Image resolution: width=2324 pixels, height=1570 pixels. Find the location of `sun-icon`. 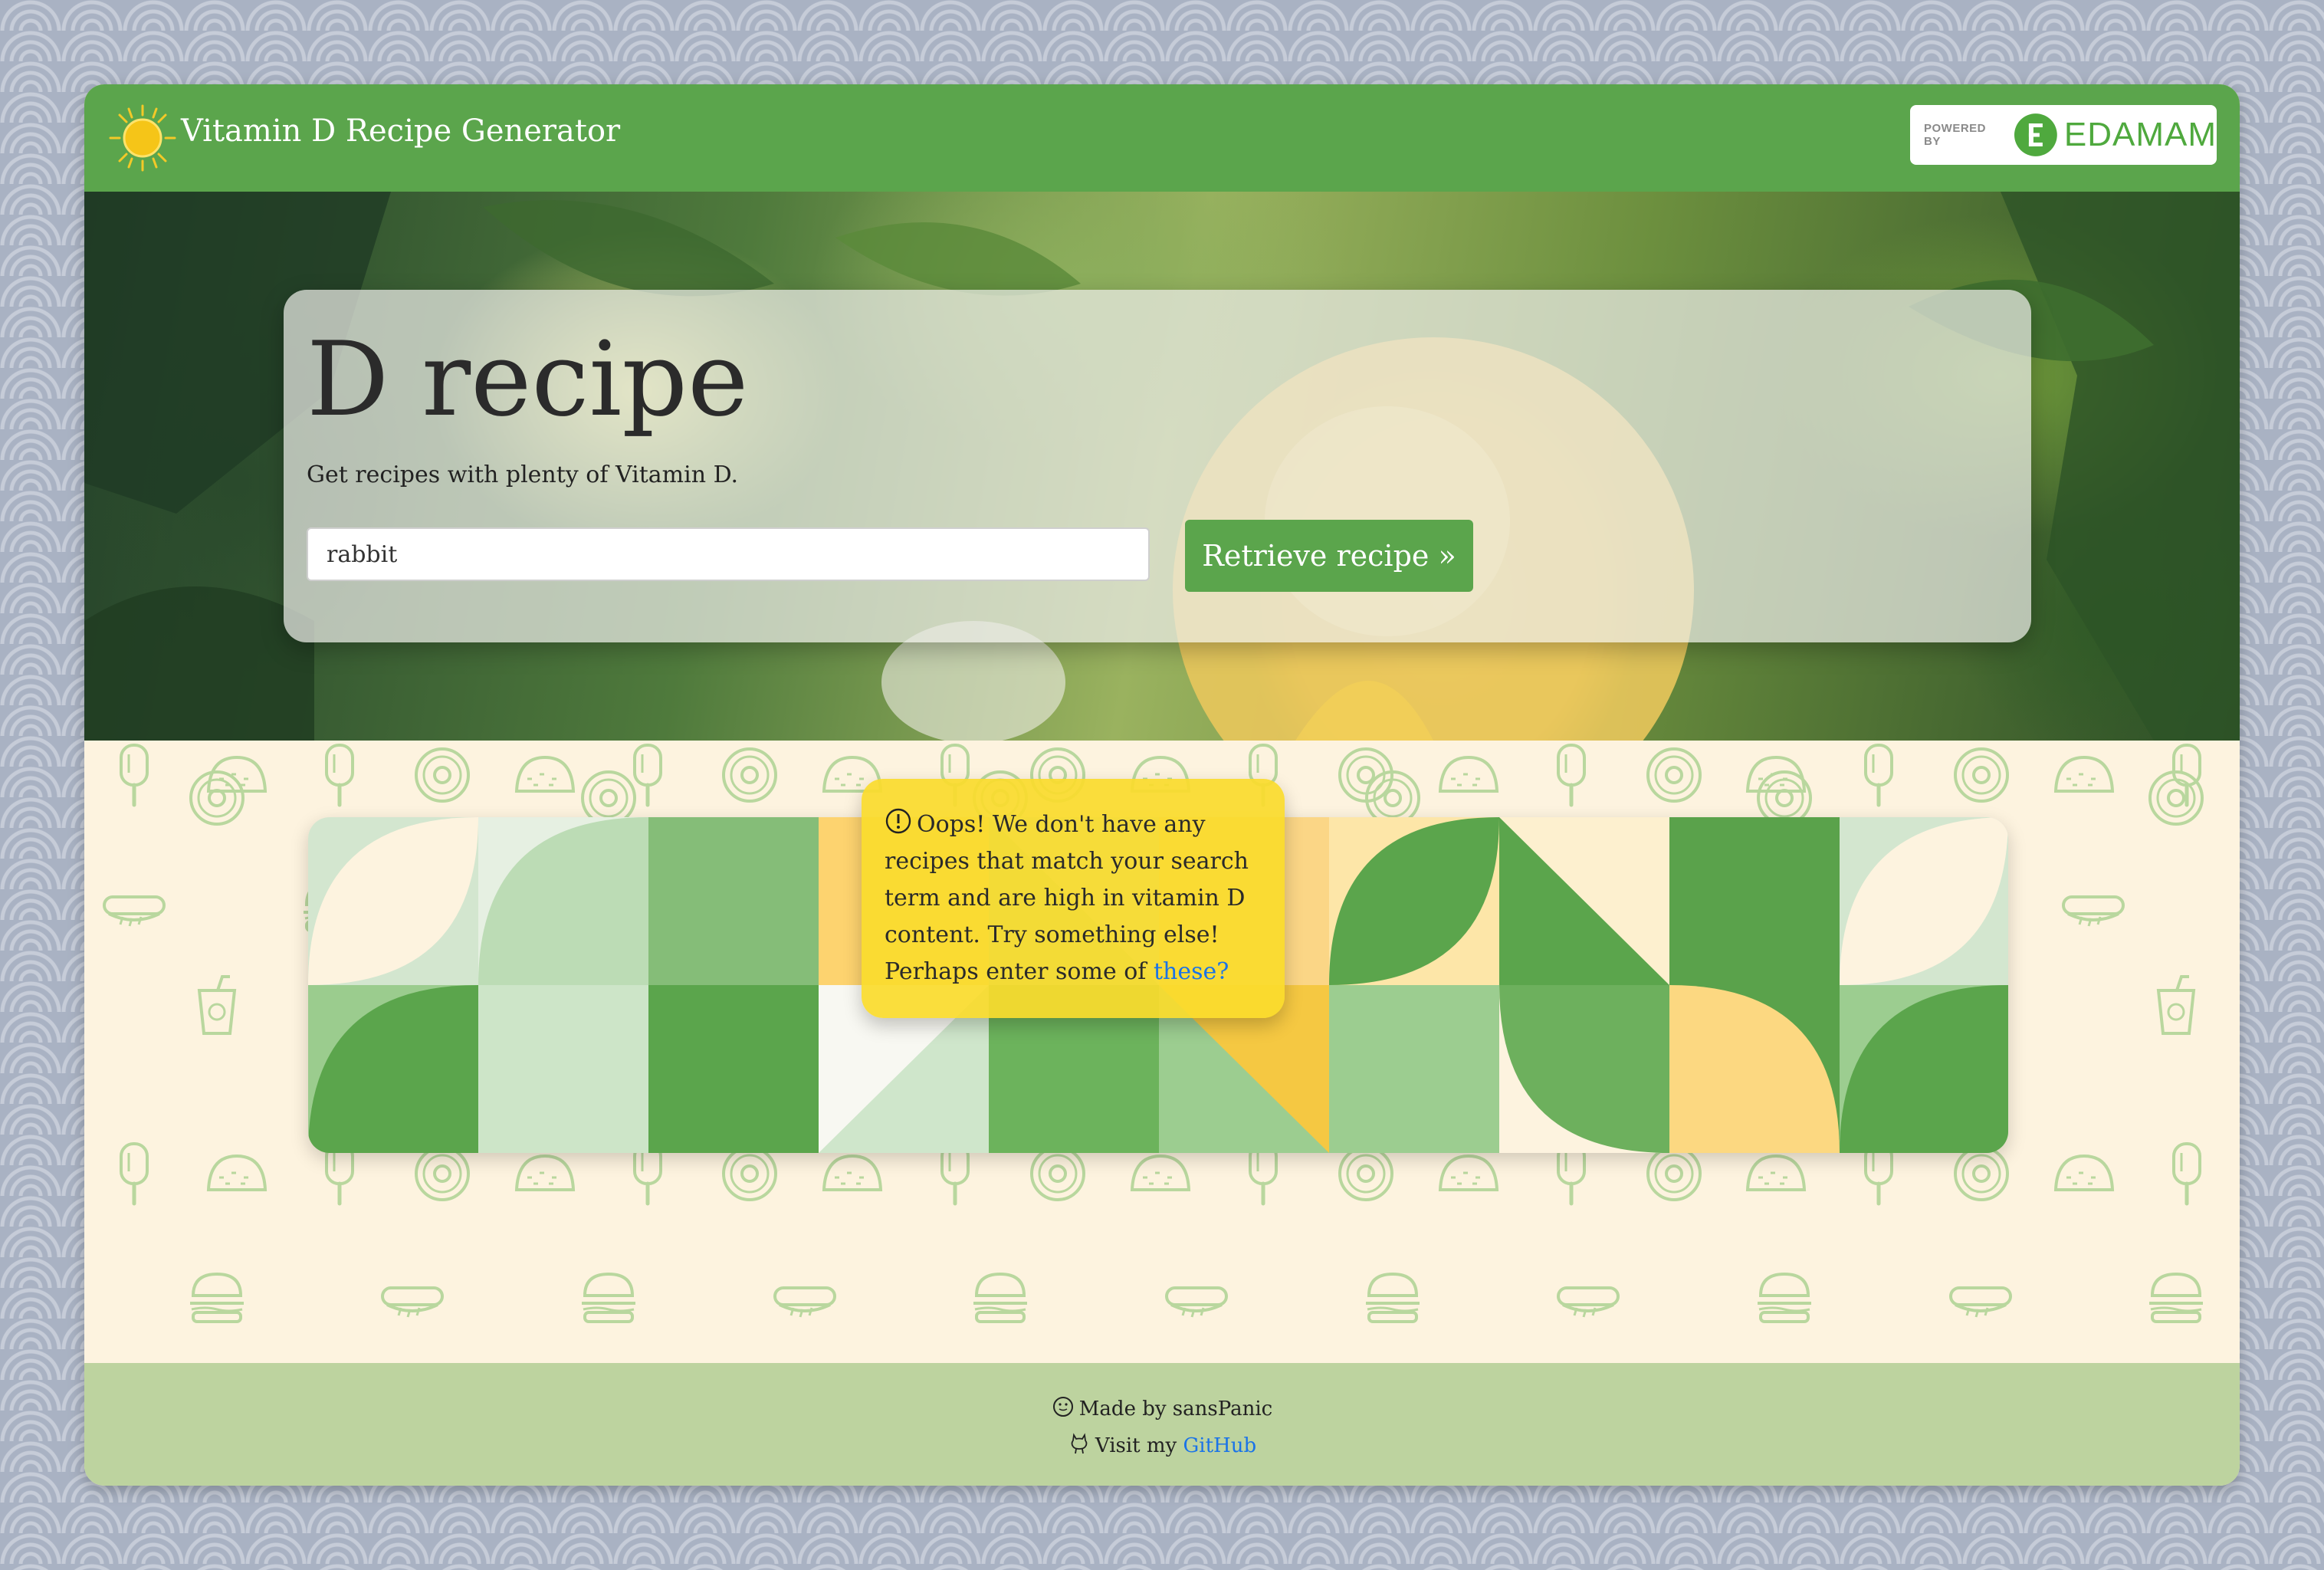

sun-icon is located at coordinates (142, 138).